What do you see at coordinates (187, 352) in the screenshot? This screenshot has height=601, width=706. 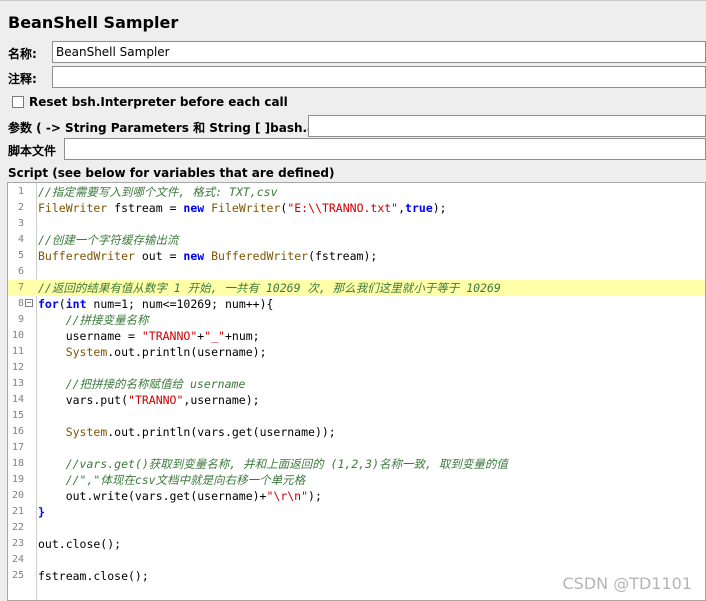 I see `code-text: .out.println(username);` at bounding box center [187, 352].